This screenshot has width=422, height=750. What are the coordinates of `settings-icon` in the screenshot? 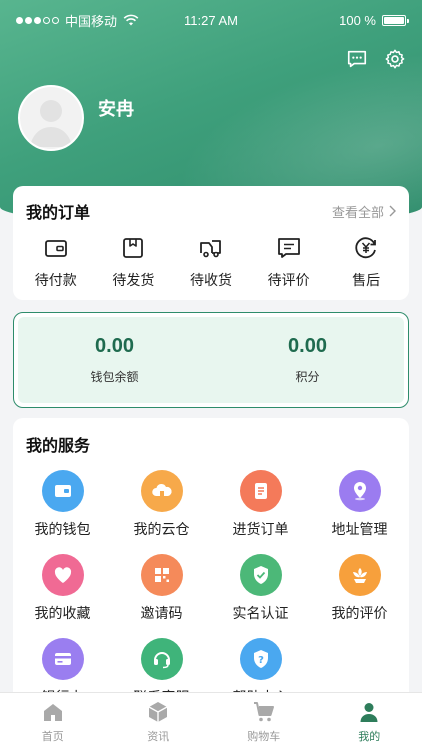 It's located at (395, 59).